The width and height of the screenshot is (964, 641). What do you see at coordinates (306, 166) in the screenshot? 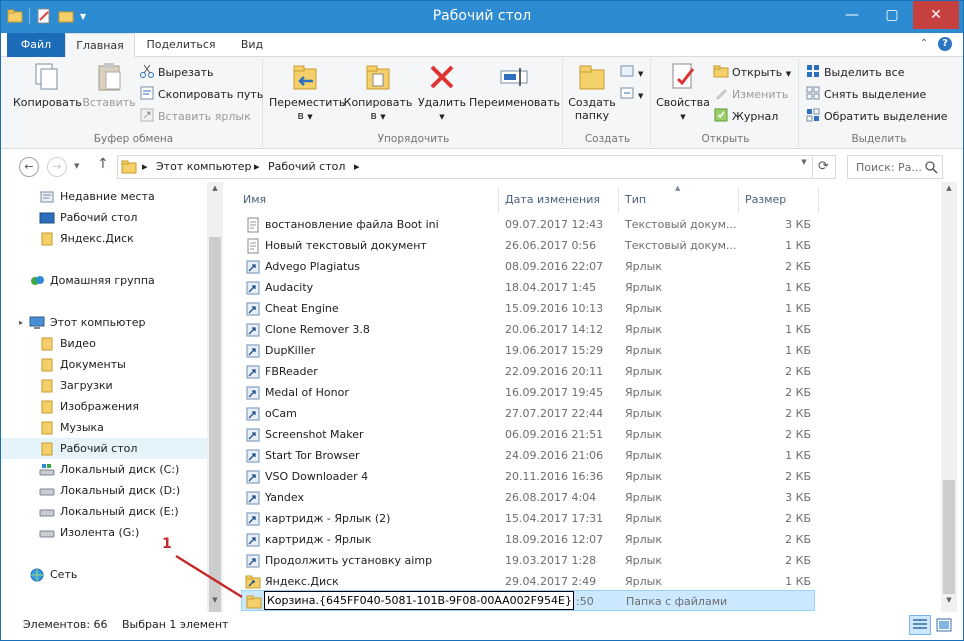
I see `breadcrumb-desktop: Рабочий стол` at bounding box center [306, 166].